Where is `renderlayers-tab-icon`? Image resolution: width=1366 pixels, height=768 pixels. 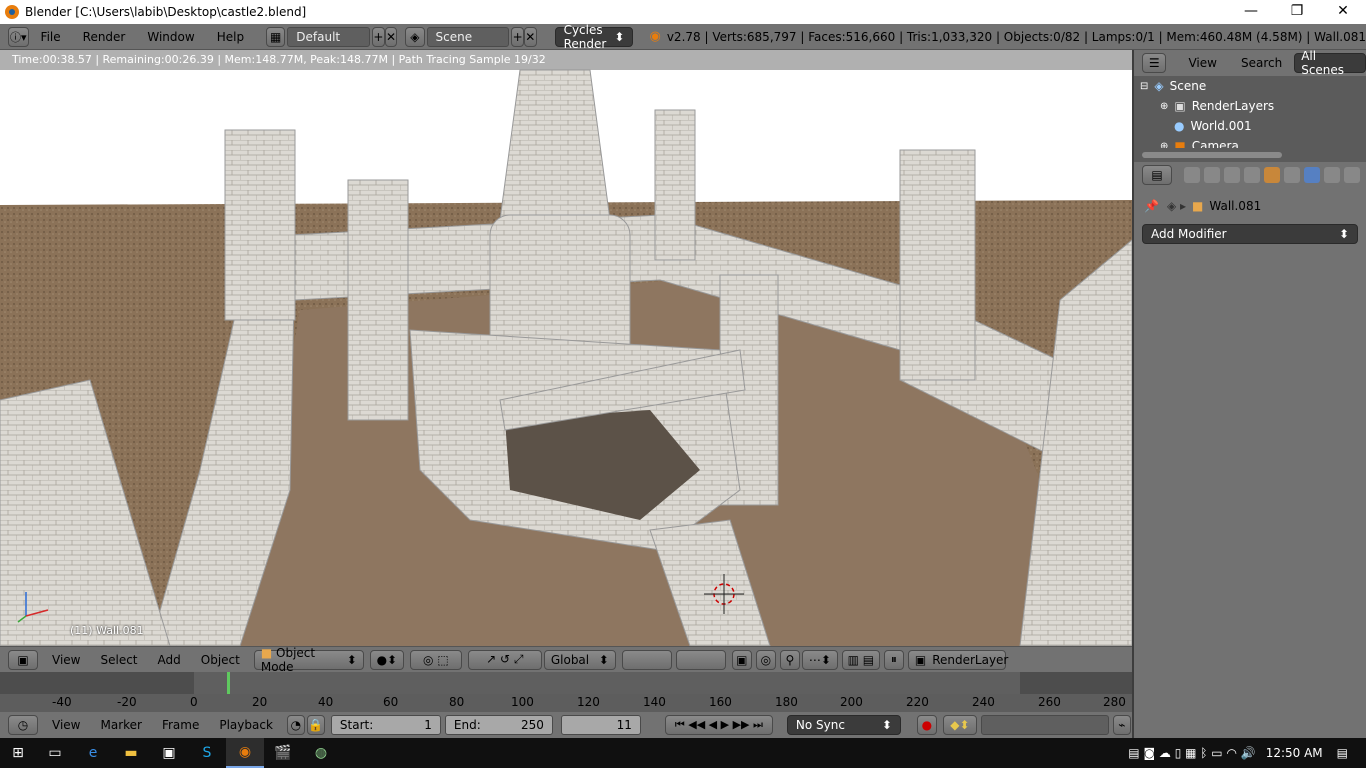
renderlayers-tab-icon is located at coordinates (1212, 175).